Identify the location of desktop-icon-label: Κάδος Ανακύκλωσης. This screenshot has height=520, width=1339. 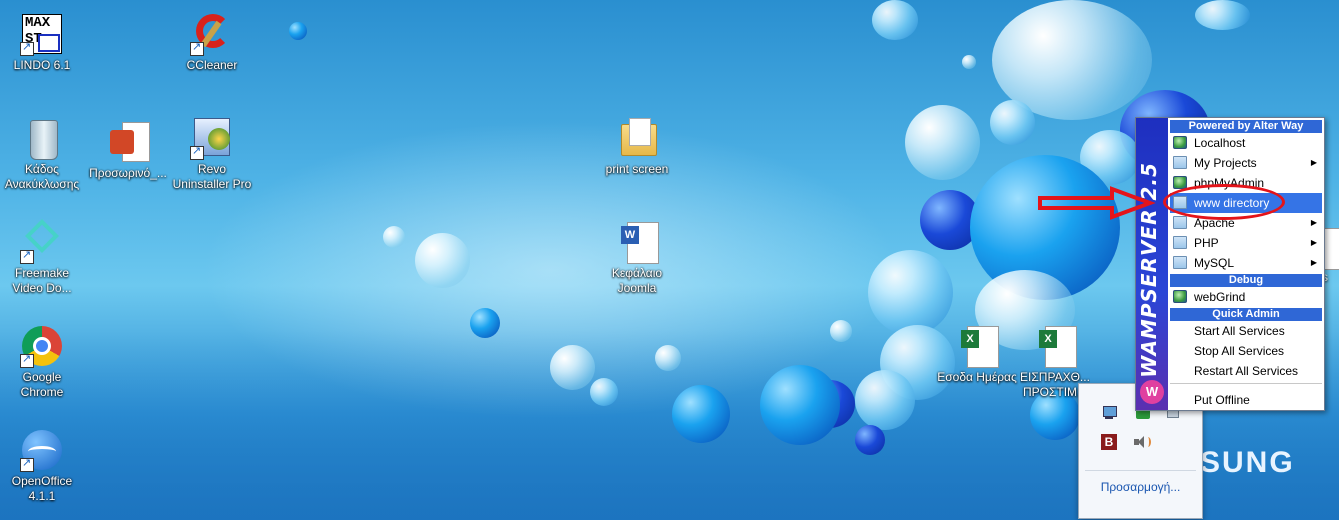
(42, 176).